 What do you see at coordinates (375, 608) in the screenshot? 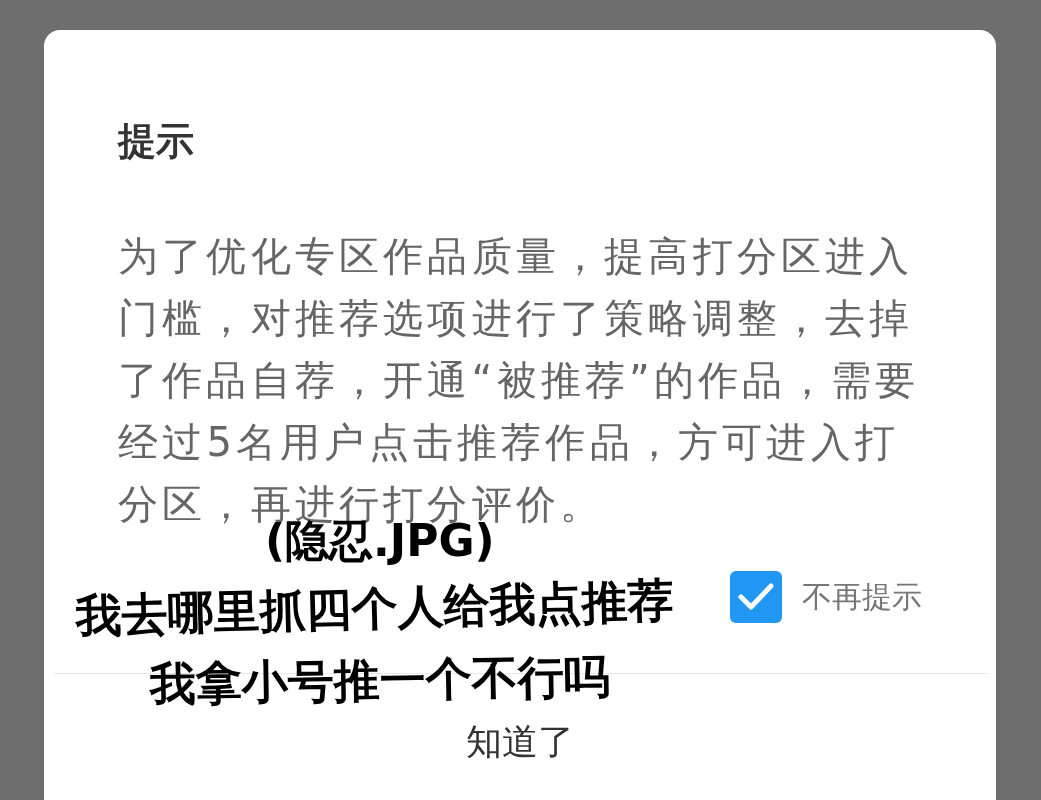
I see `handwritten-note: 我去哪里抓四个人给我点推荐` at bounding box center [375, 608].